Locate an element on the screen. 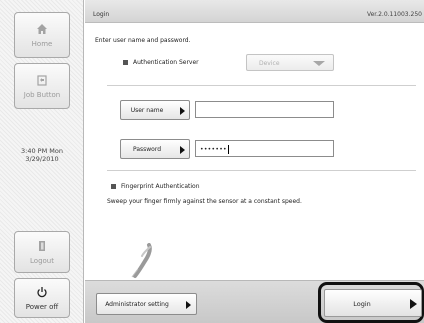 The width and height of the screenshot is (424, 323). clock: 3:40 PM Mon 3/29/2010 is located at coordinates (42, 155).